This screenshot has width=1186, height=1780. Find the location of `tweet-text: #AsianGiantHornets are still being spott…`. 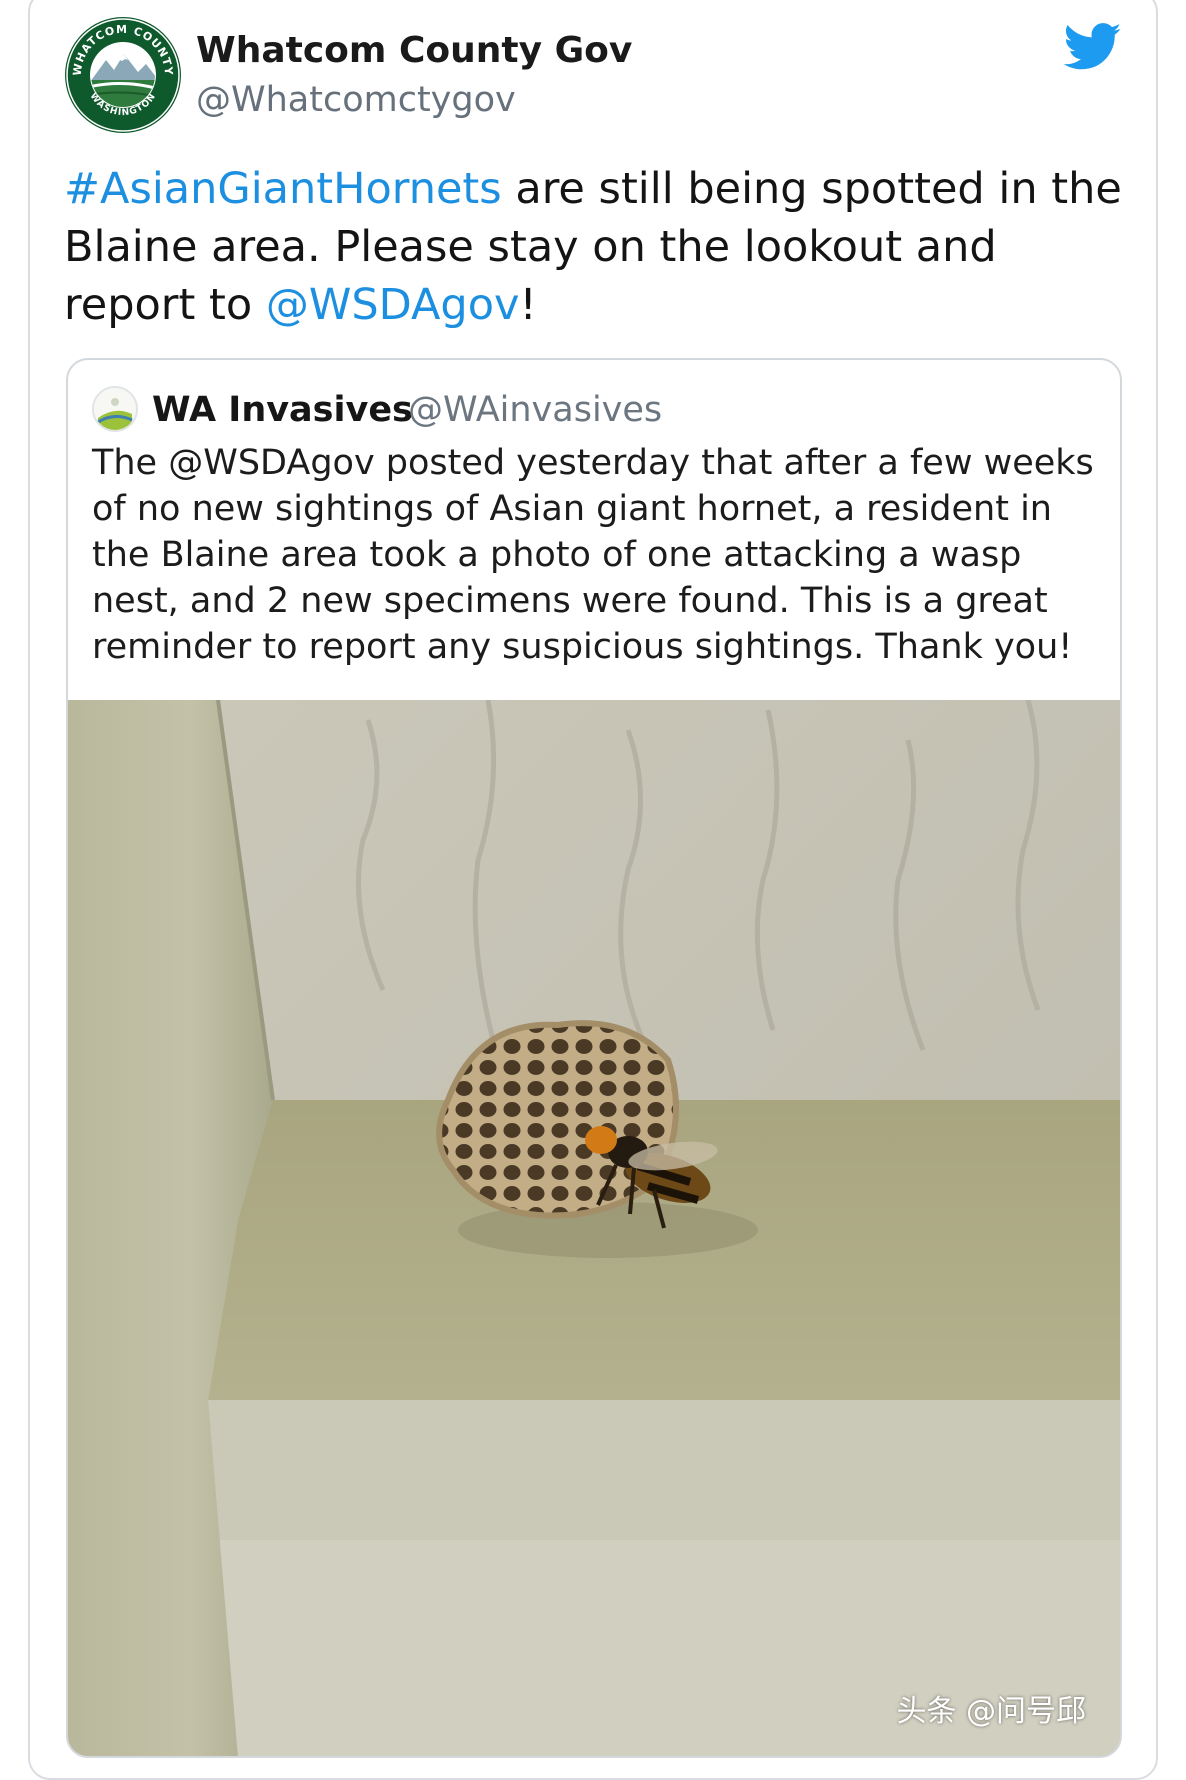

tweet-text: #AsianGiantHornets are still being spott… is located at coordinates (594, 247).